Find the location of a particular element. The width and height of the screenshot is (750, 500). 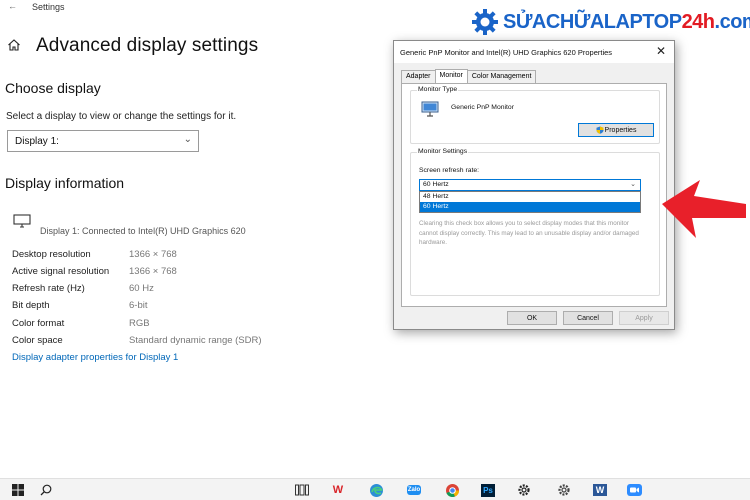

refresh-rate-select-value: 60 Hertz is located at coordinates (436, 184).